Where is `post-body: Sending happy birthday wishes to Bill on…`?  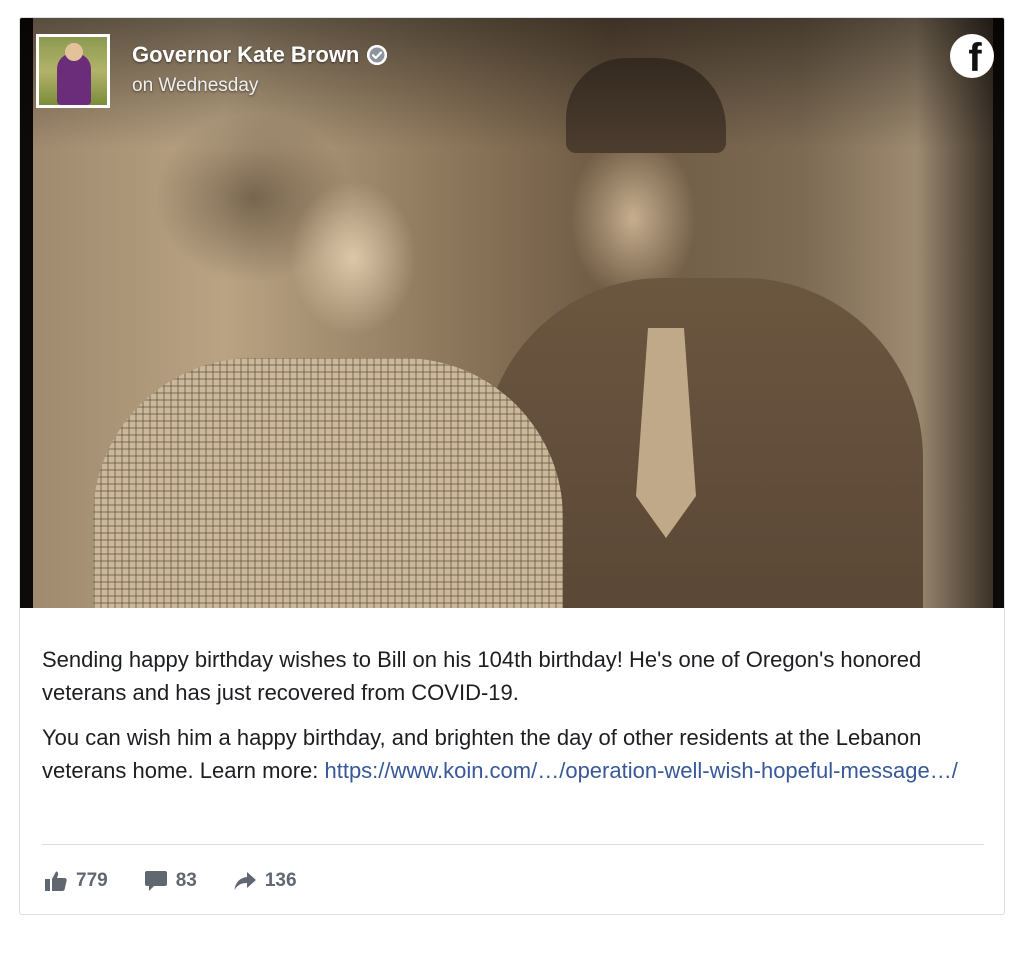 post-body: Sending happy birthday wishes to Bill on… is located at coordinates (512, 721).